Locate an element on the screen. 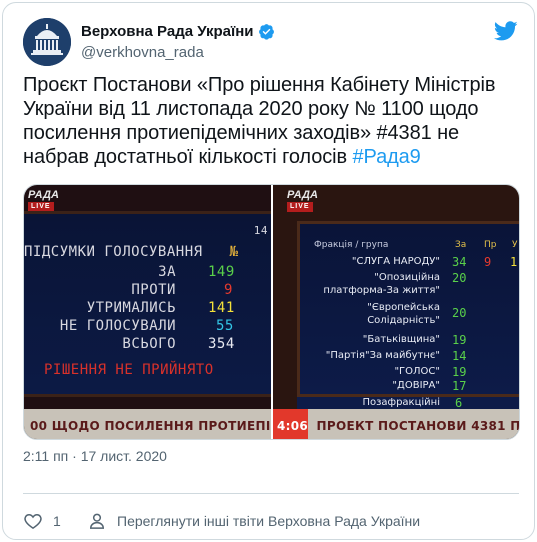  news-ticker: 4:06 ПРОЕКТ ПОСТАНОВИ 4381 ПРО РІШЕН is located at coordinates (396, 424).